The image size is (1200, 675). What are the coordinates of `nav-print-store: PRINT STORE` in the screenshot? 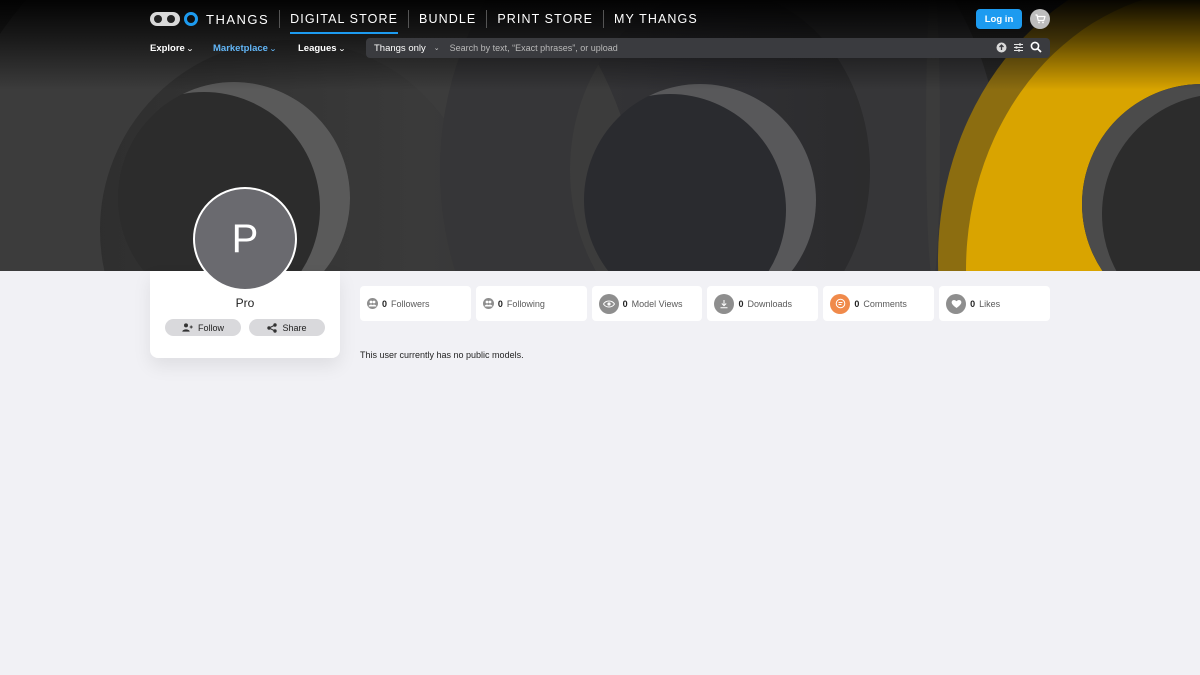 It's located at (544, 19).